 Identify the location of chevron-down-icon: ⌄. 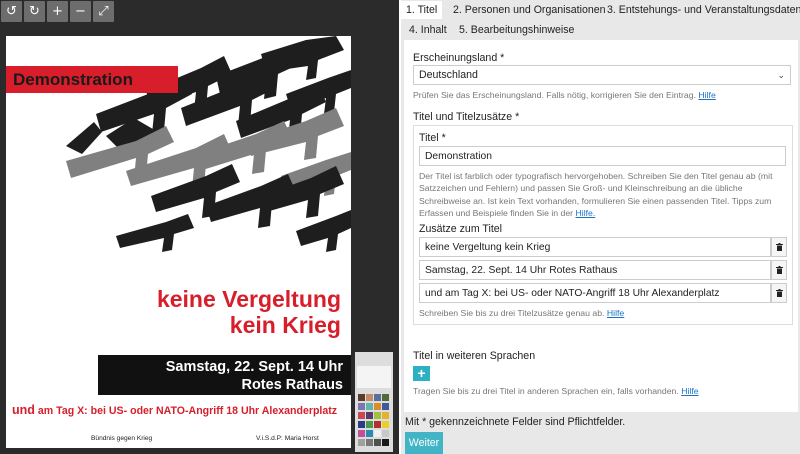
(781, 75).